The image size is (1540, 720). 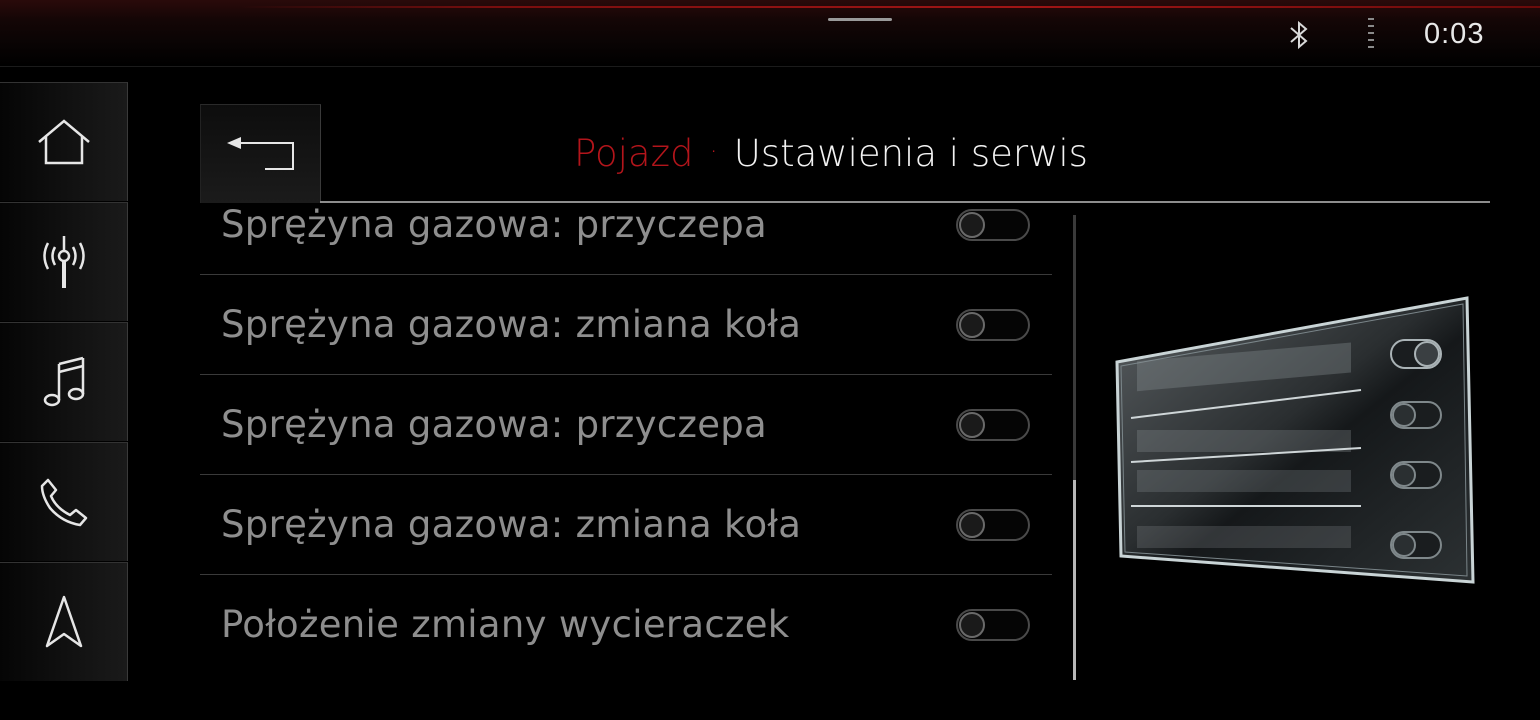 I want to click on music-note-icon, so click(x=63, y=381).